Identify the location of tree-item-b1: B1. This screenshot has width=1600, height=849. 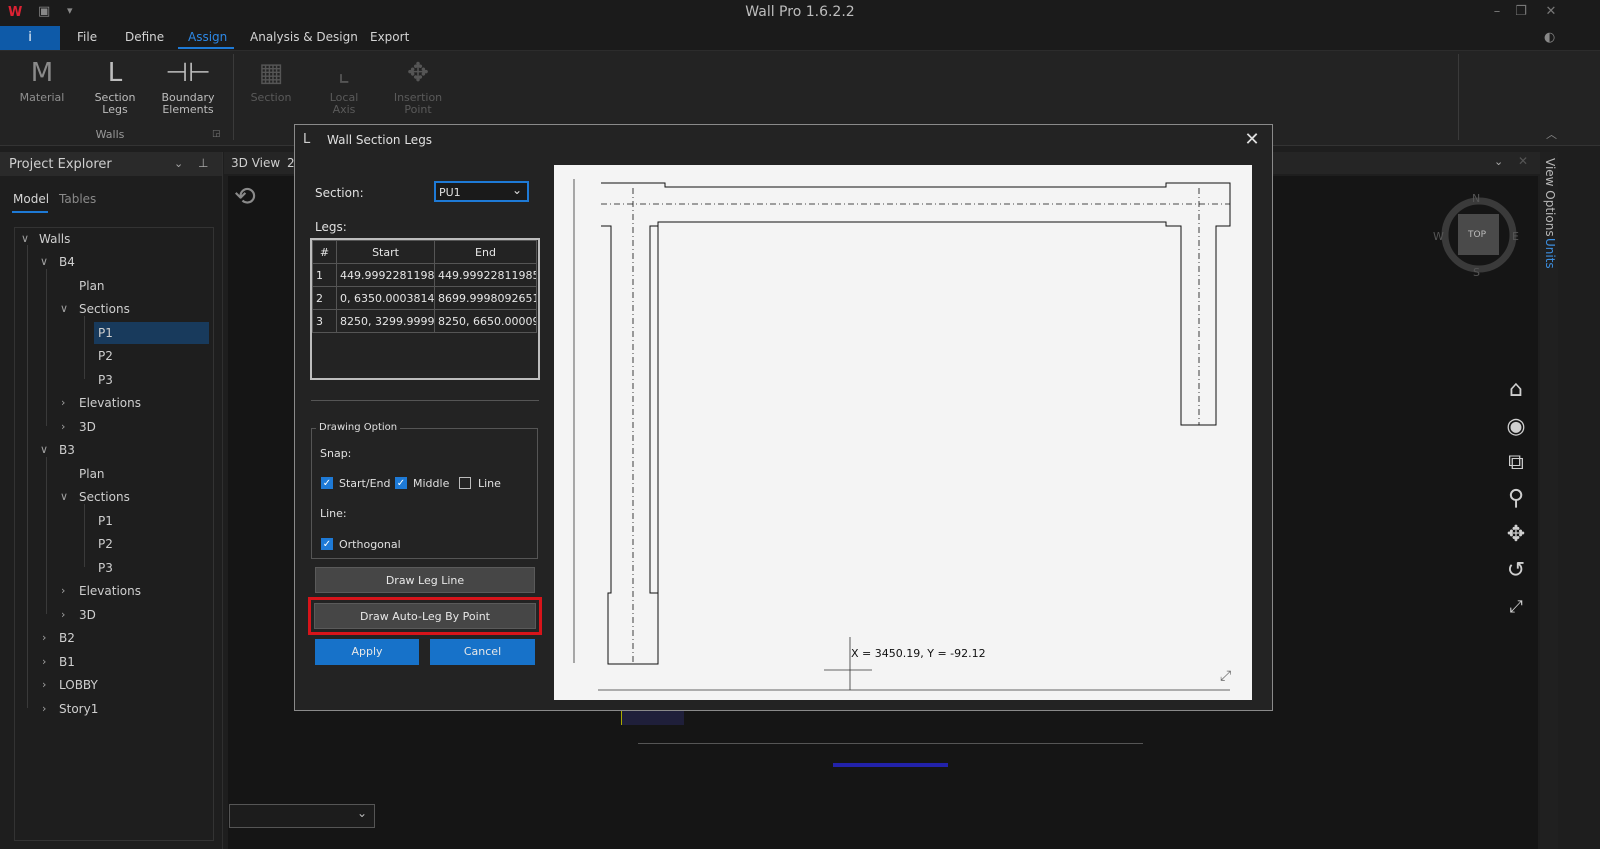
(67, 662).